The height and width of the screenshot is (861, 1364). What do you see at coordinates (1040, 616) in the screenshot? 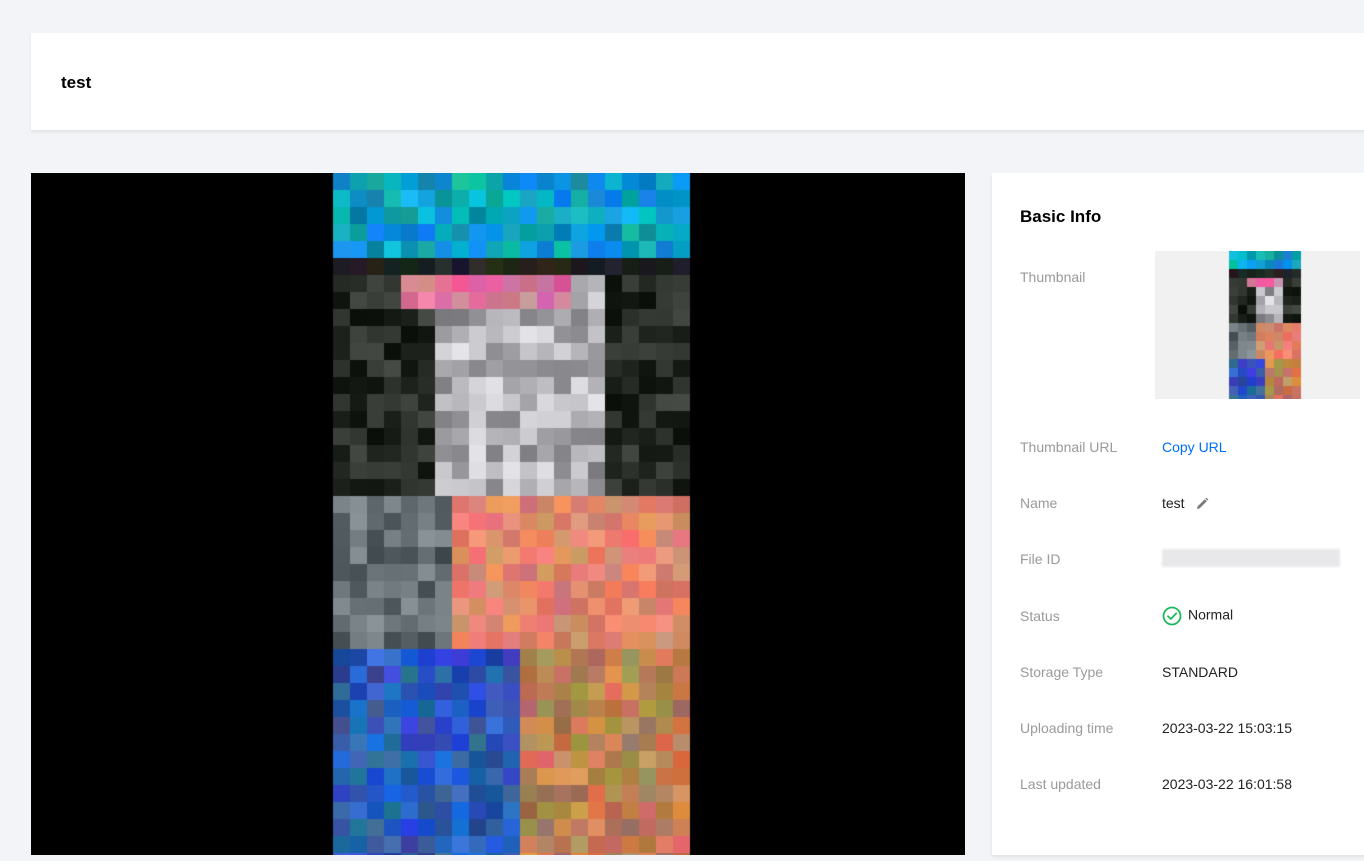
I see `status-label: Status` at bounding box center [1040, 616].